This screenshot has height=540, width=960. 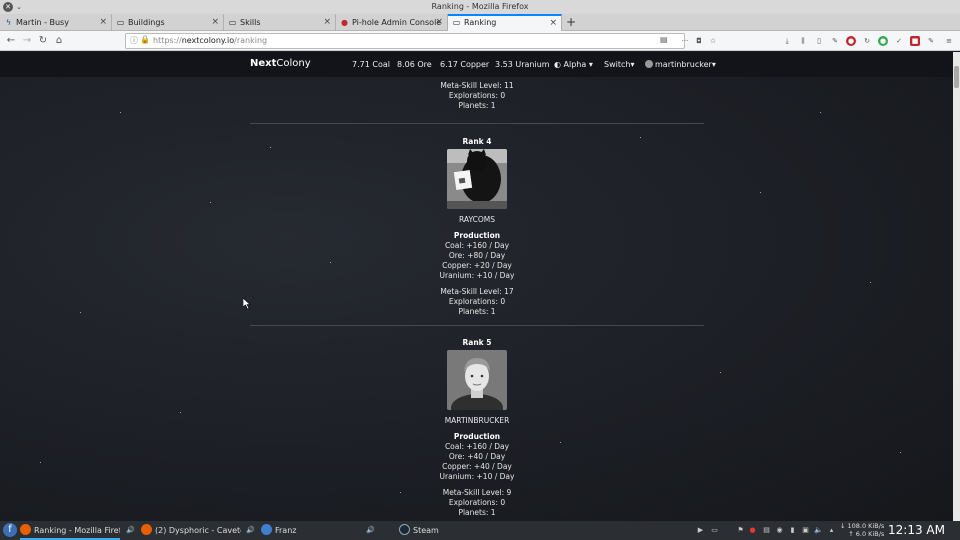 What do you see at coordinates (851, 41) in the screenshot?
I see `ublock-icon: ●` at bounding box center [851, 41].